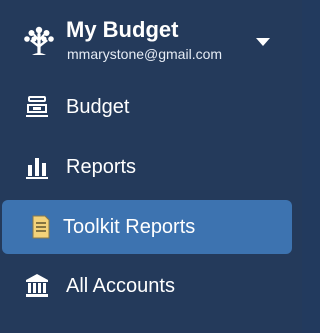  I want to click on budget-icon, so click(37, 106).